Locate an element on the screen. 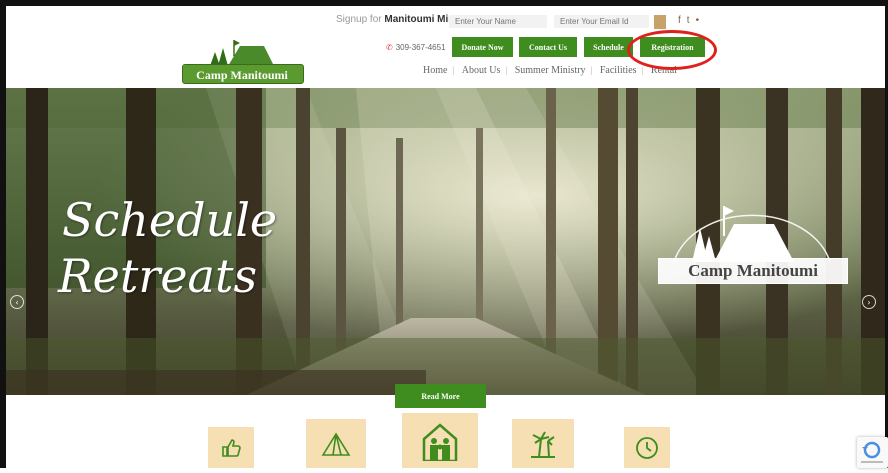  twitter-icon: t is located at coordinates (691, 20).